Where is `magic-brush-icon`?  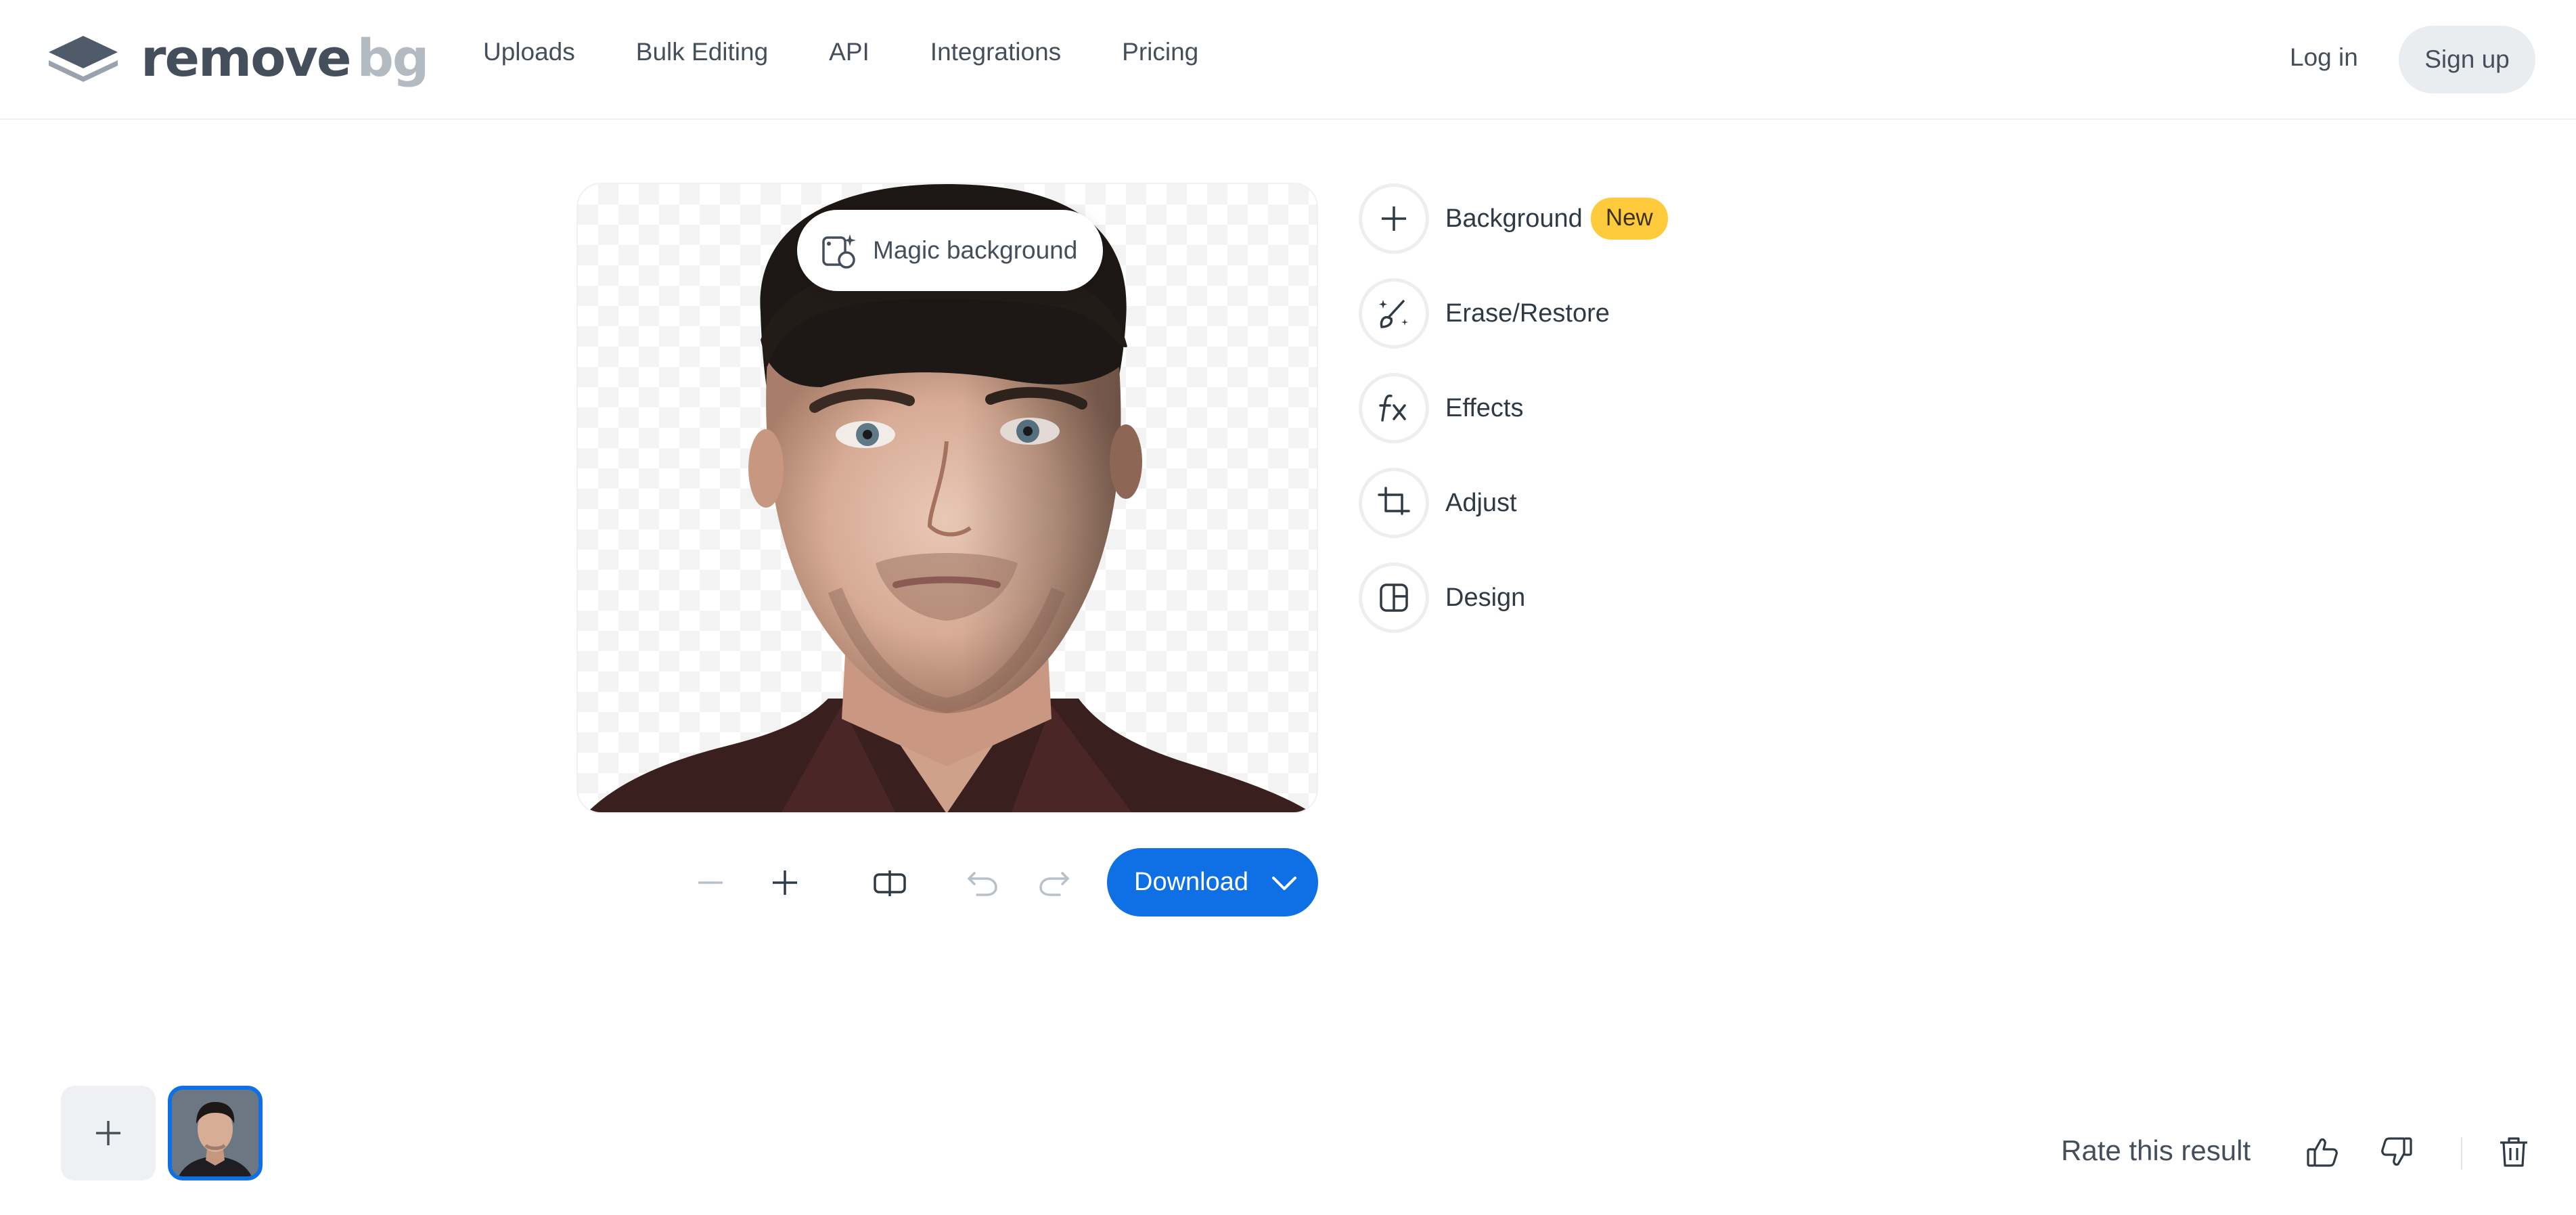 magic-brush-icon is located at coordinates (1393, 314).